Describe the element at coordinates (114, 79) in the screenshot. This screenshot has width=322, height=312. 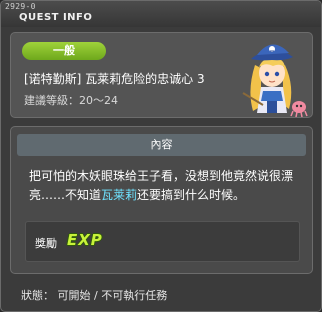
I see `quest-name: [诺特勤斯] 瓦莱莉危险的忠诚心 3` at that location.